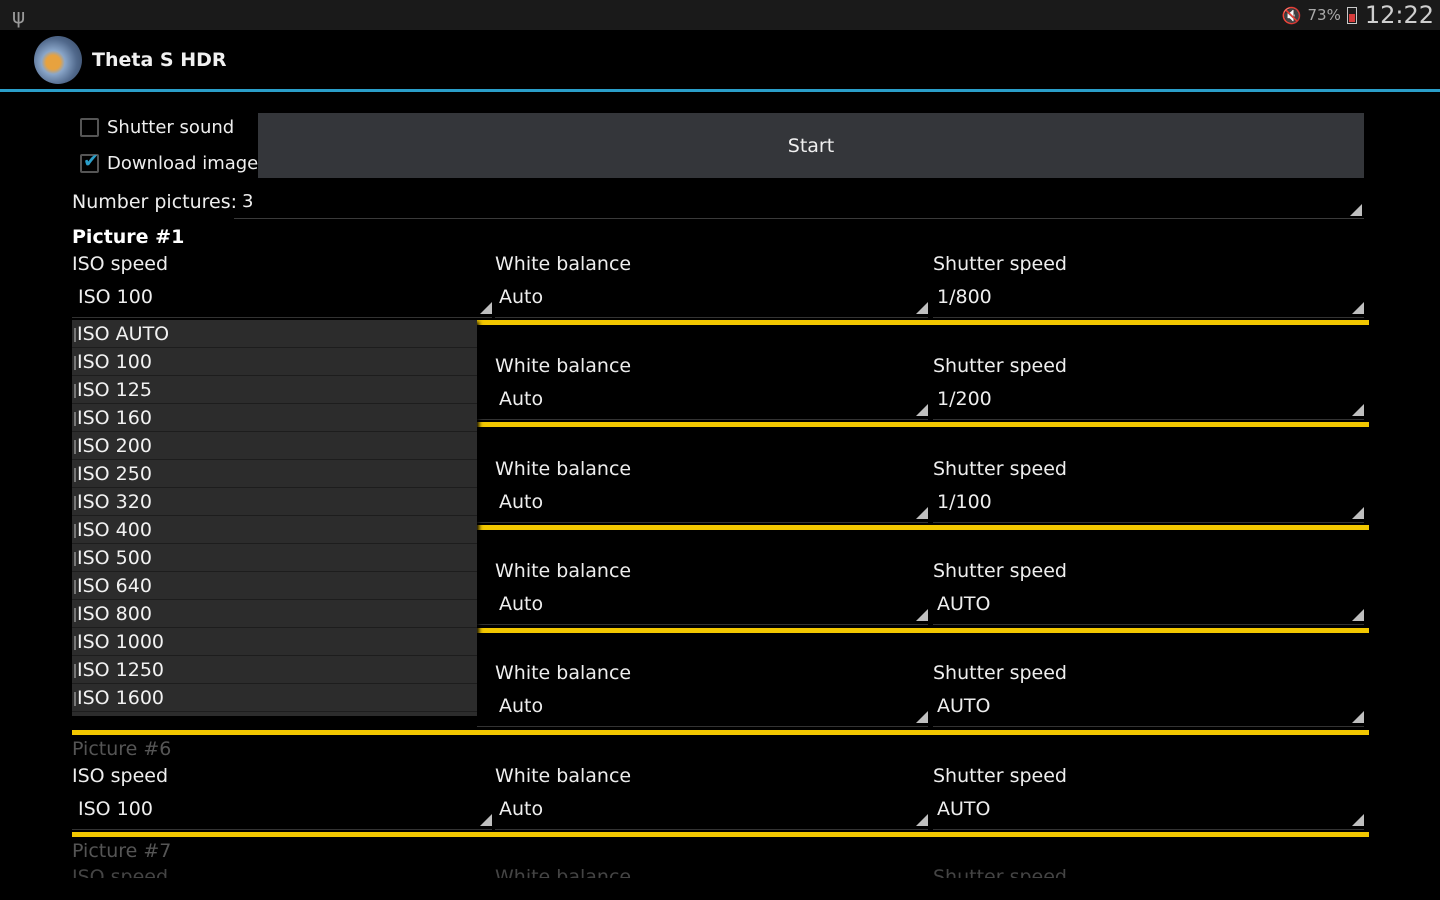 The height and width of the screenshot is (900, 1440). I want to click on download-images-checkbox: Download images, so click(174, 162).